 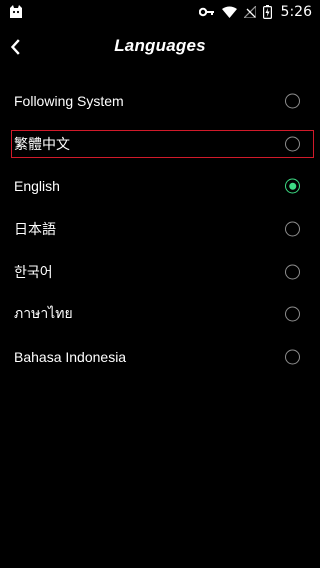 I want to click on page-title: Languages, so click(x=160, y=45).